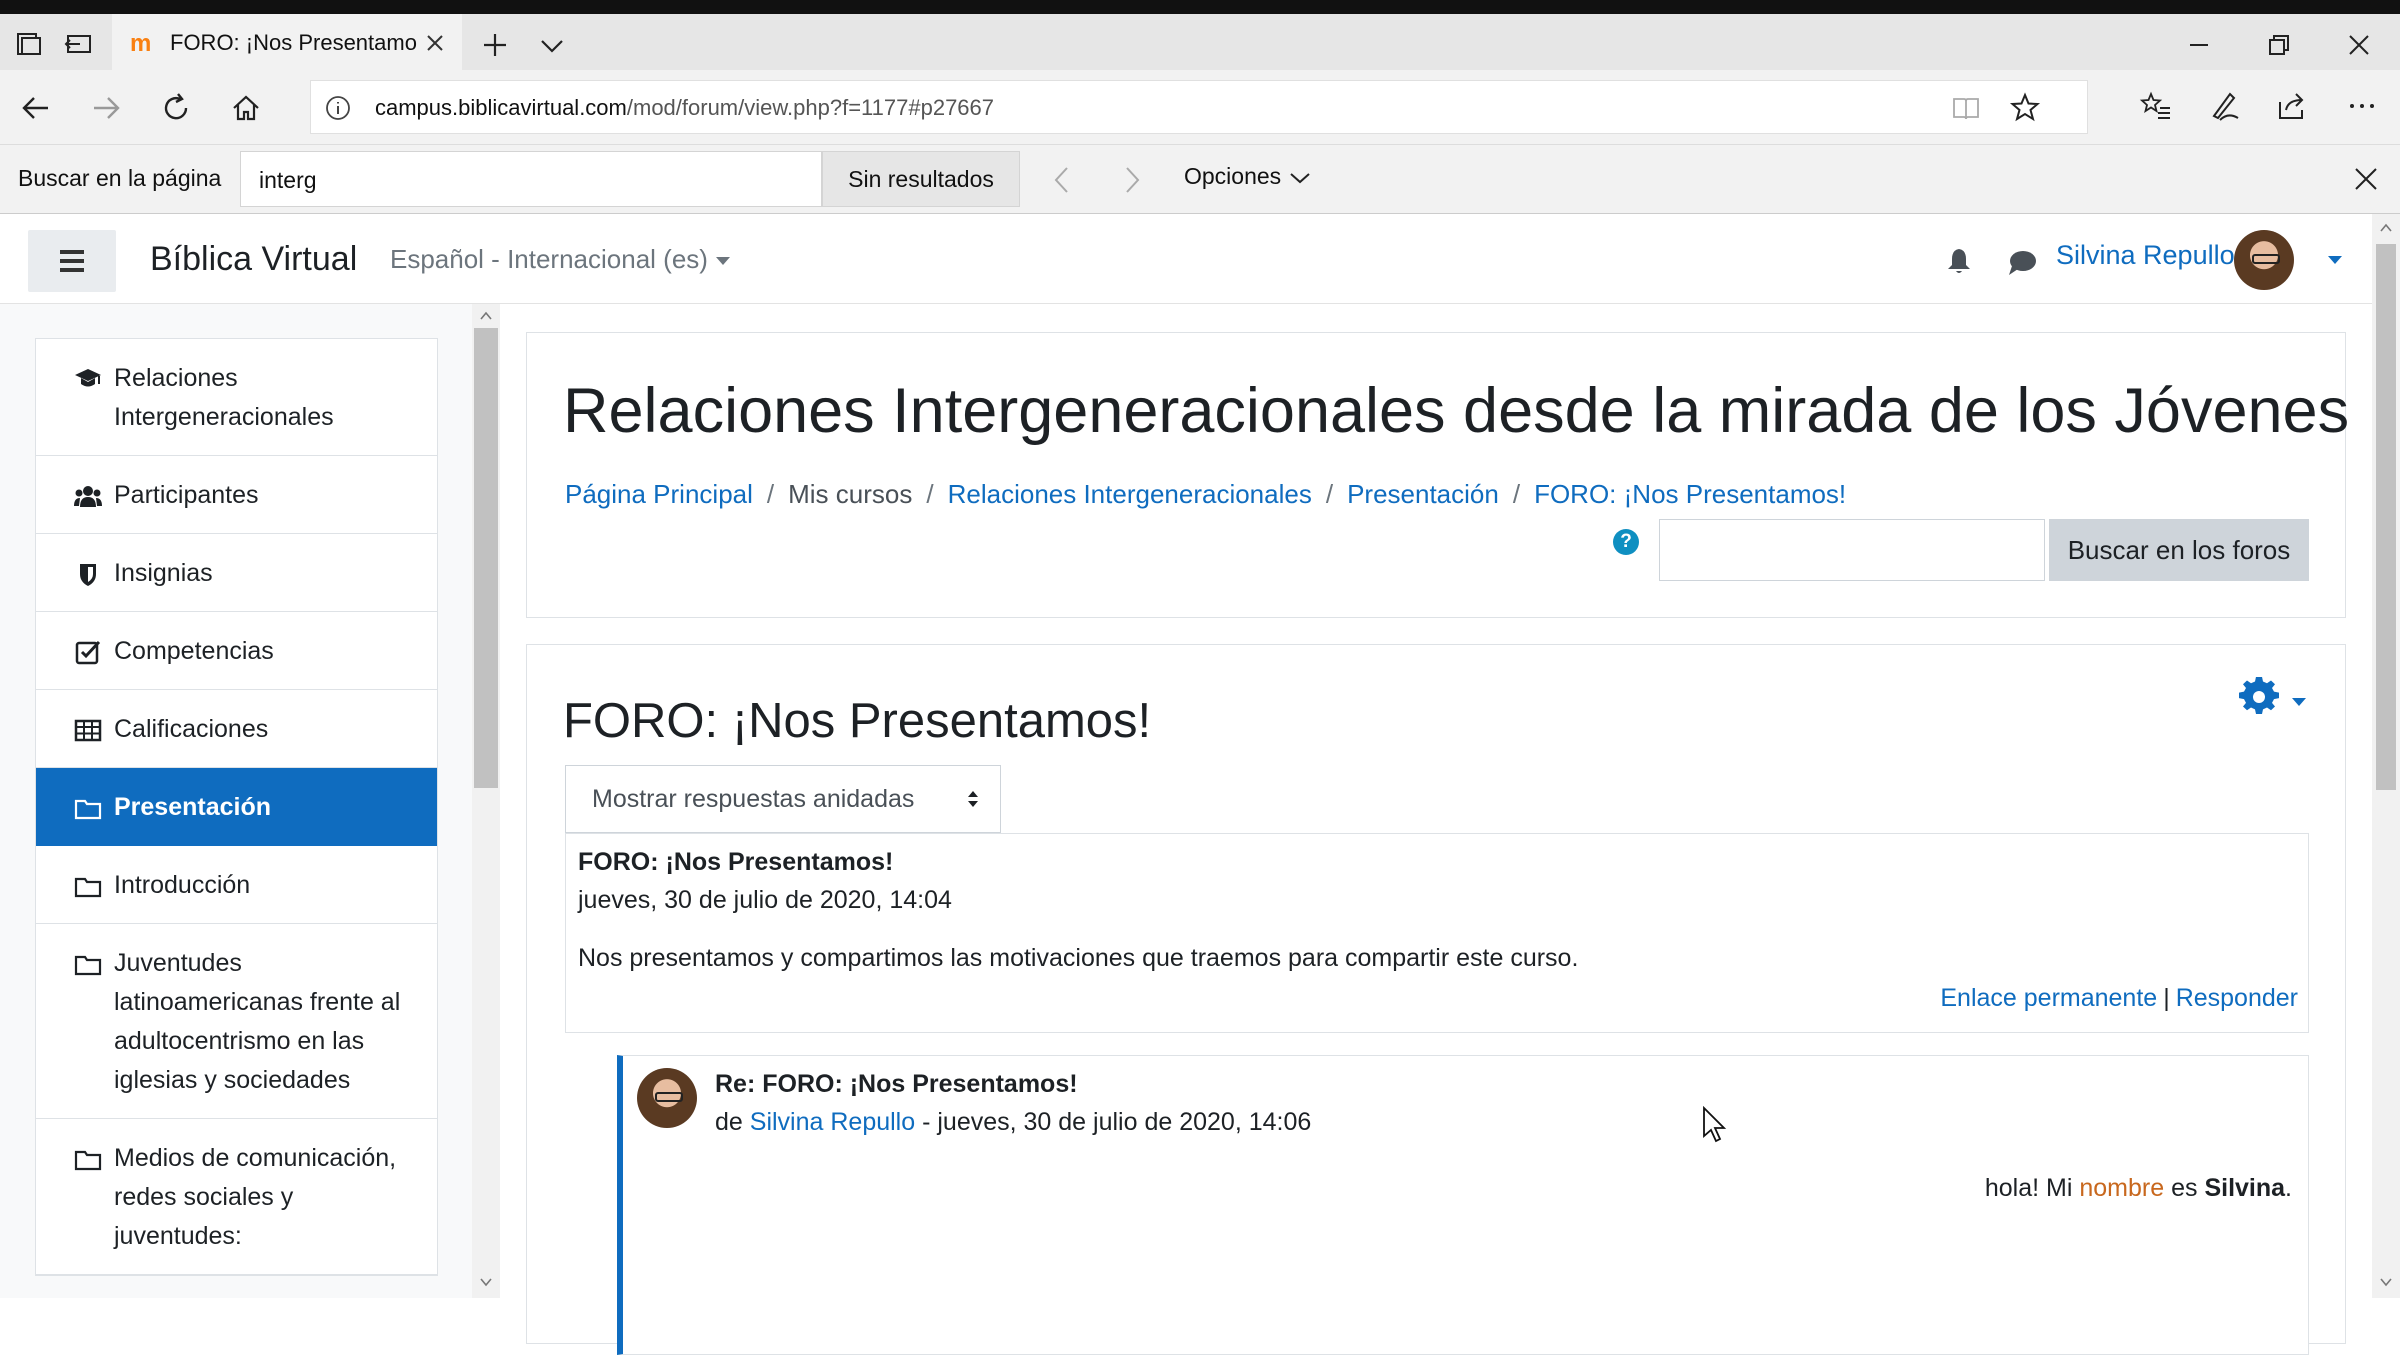  What do you see at coordinates (1690, 494) in the screenshot?
I see `breadcrumb-forum: FORO: ¡Nos Presentamos!` at bounding box center [1690, 494].